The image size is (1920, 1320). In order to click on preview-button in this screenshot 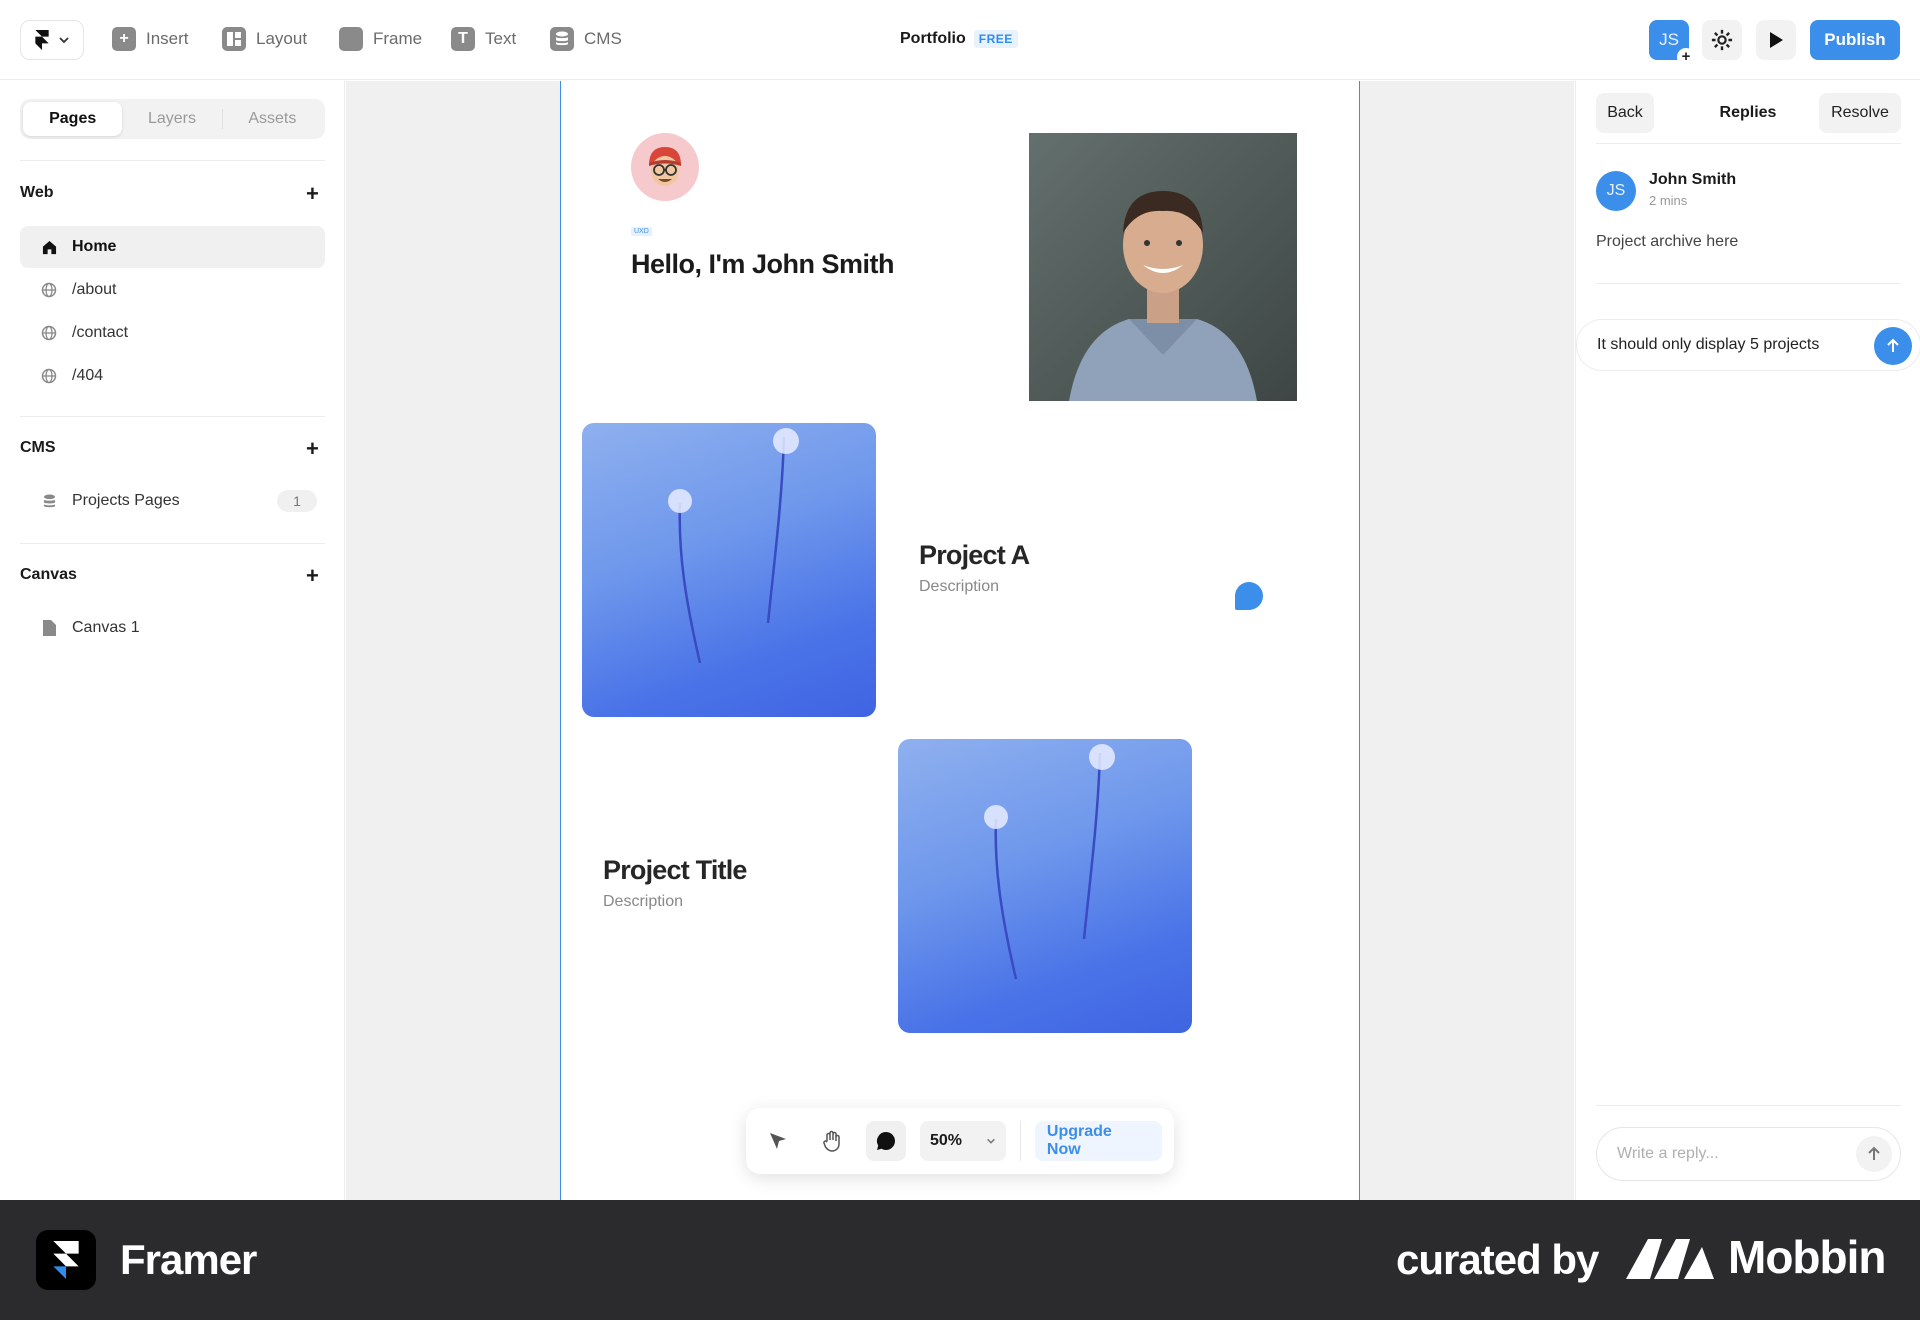, I will do `click(1776, 40)`.